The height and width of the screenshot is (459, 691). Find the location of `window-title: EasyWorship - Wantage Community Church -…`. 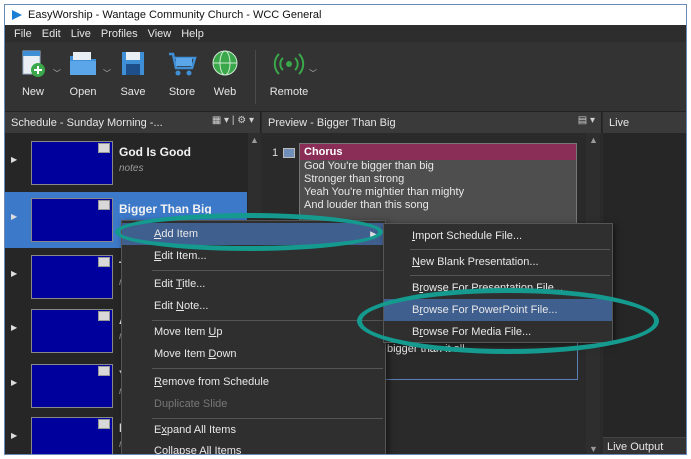

window-title: EasyWorship - Wantage Community Church -… is located at coordinates (175, 15).